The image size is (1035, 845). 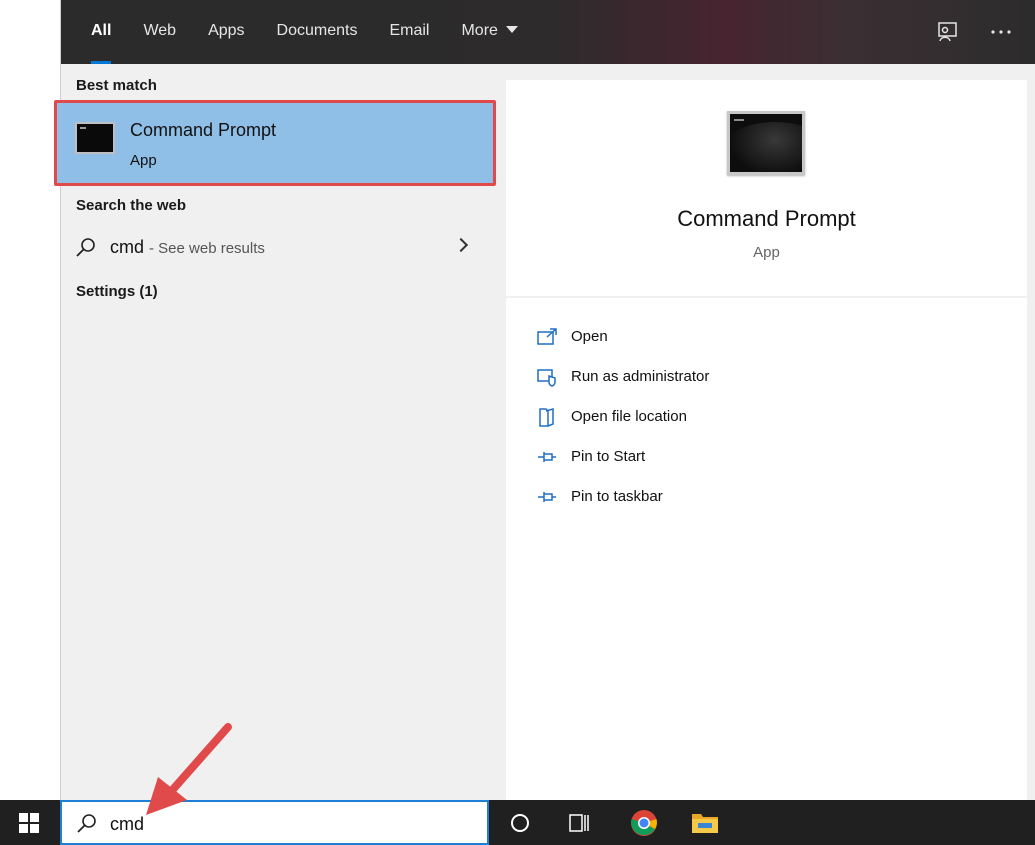 I want to click on start-button, so click(x=30, y=822).